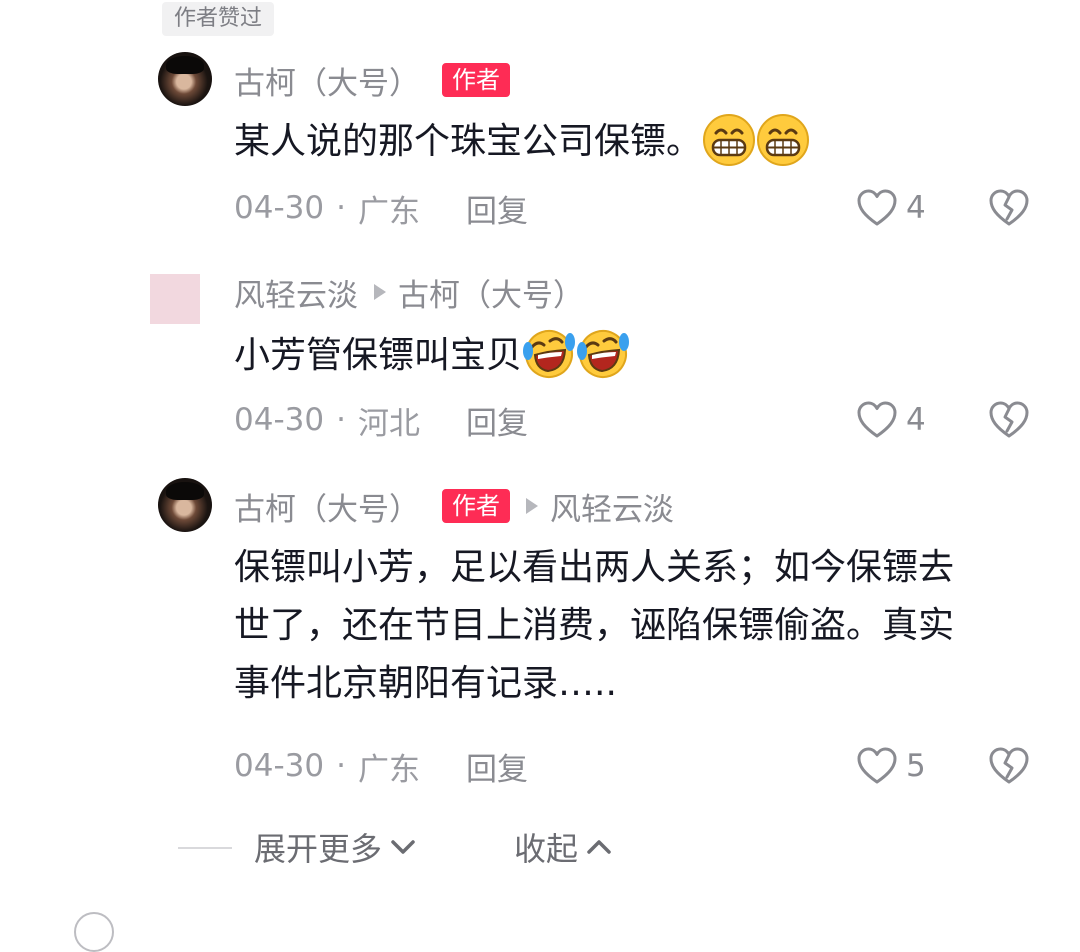 Image resolution: width=1080 pixels, height=952 pixels. I want to click on comment-text: 小芳管保镖叫宝贝, so click(629, 356).